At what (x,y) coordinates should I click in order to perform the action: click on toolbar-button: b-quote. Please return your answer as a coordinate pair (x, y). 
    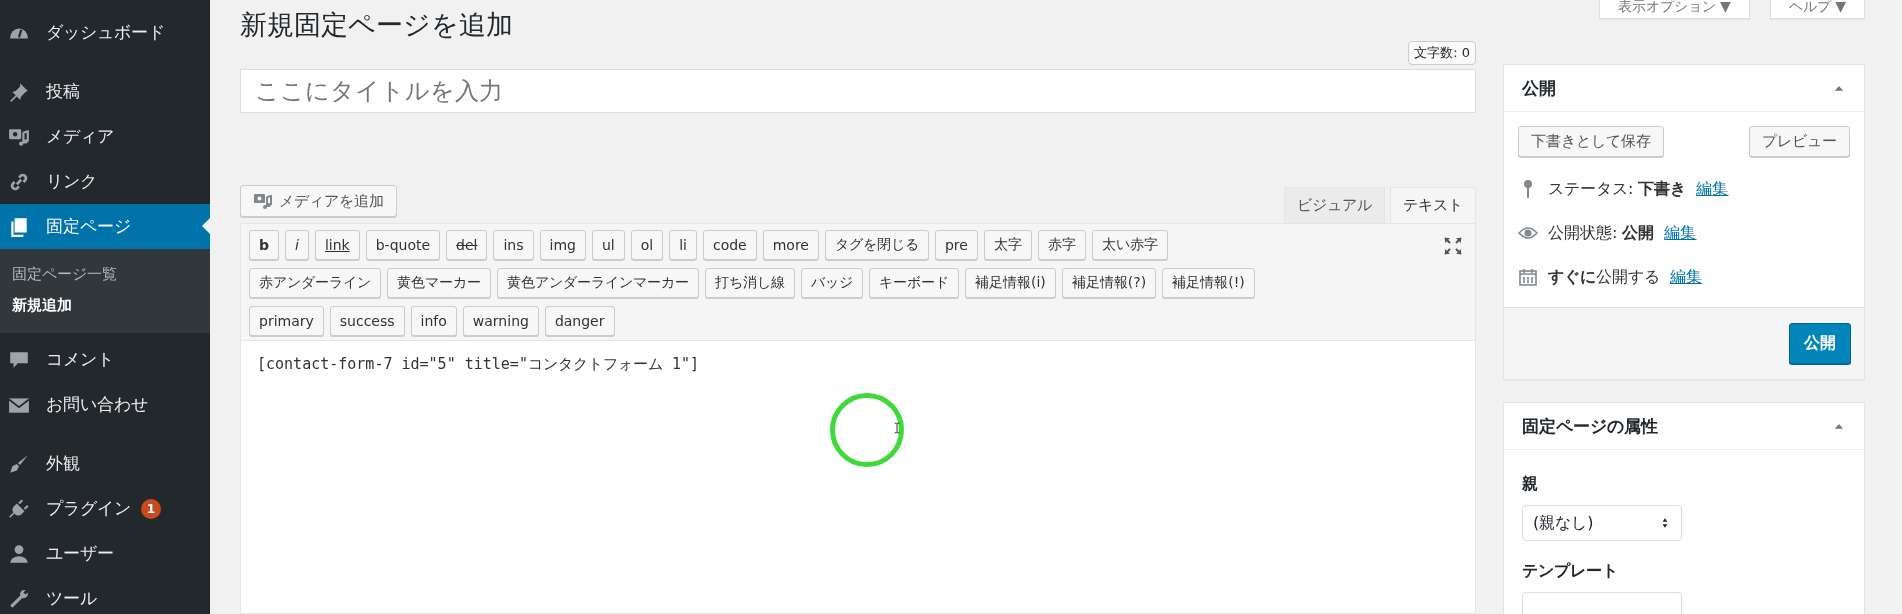
    Looking at the image, I should click on (403, 245).